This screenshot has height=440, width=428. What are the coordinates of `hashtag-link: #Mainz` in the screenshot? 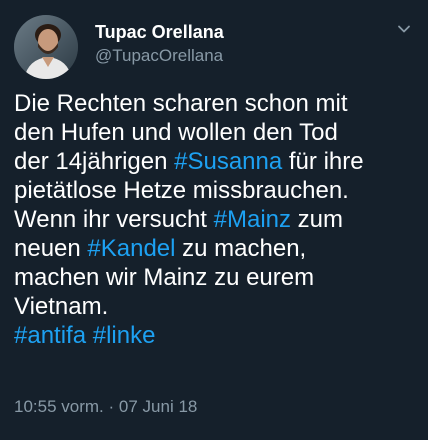 It's located at (252, 219).